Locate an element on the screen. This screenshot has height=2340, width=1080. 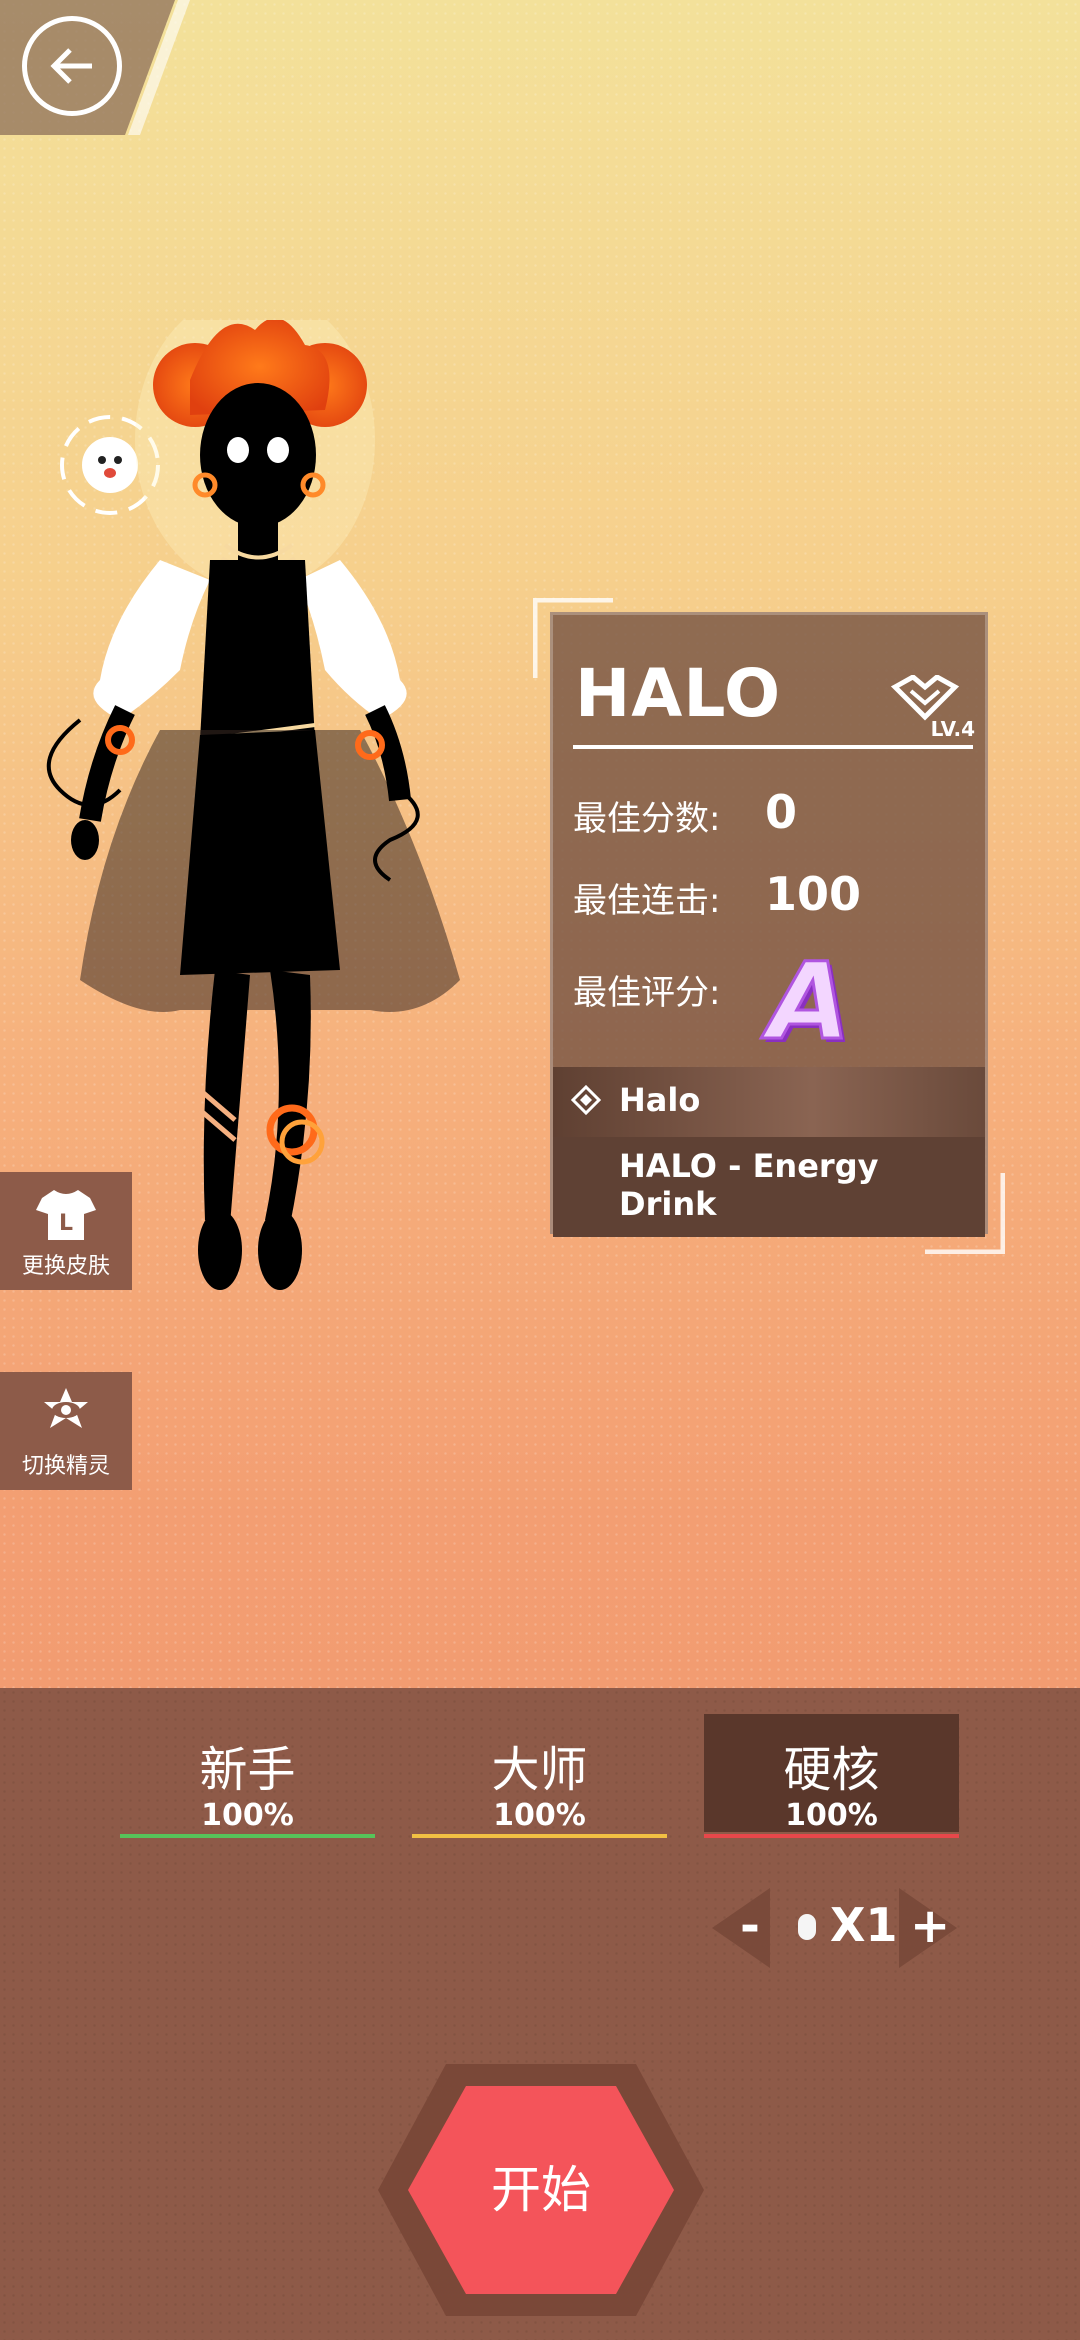
selected-diamond-icon is located at coordinates (586, 1100).